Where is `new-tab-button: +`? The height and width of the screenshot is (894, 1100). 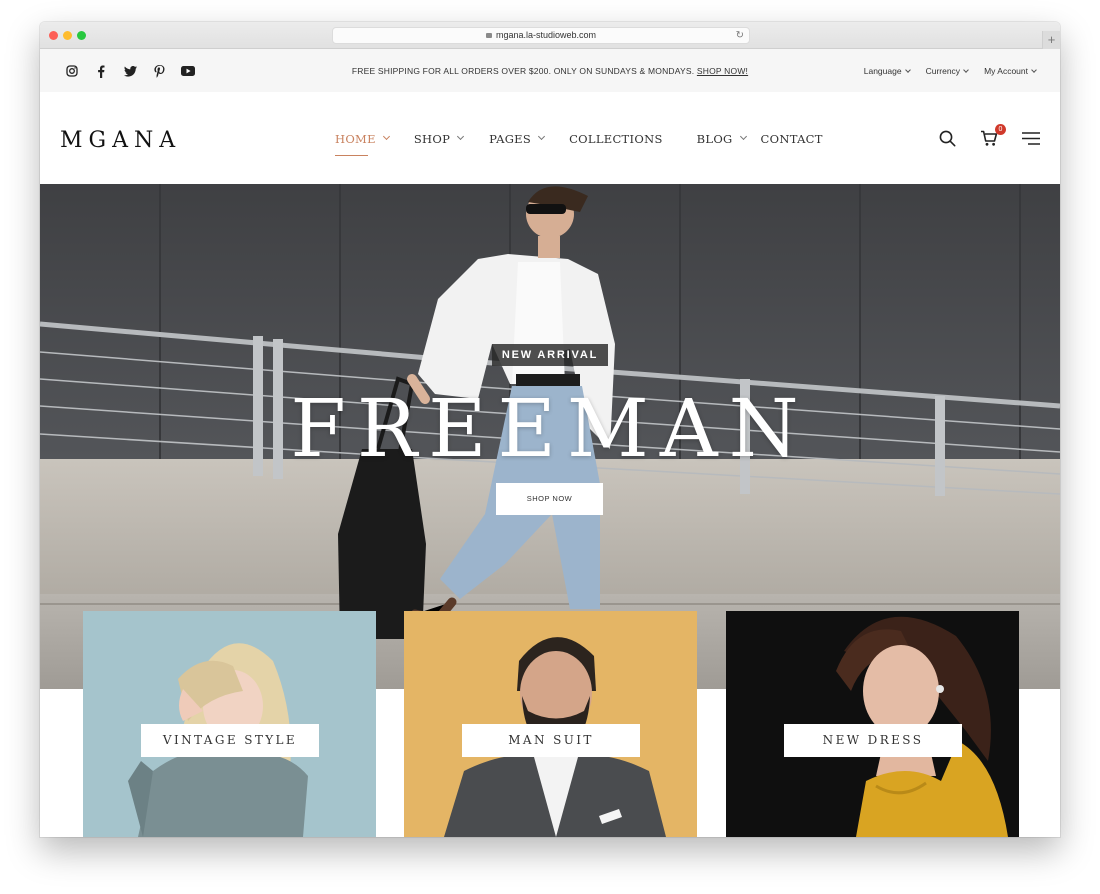 new-tab-button: + is located at coordinates (1051, 40).